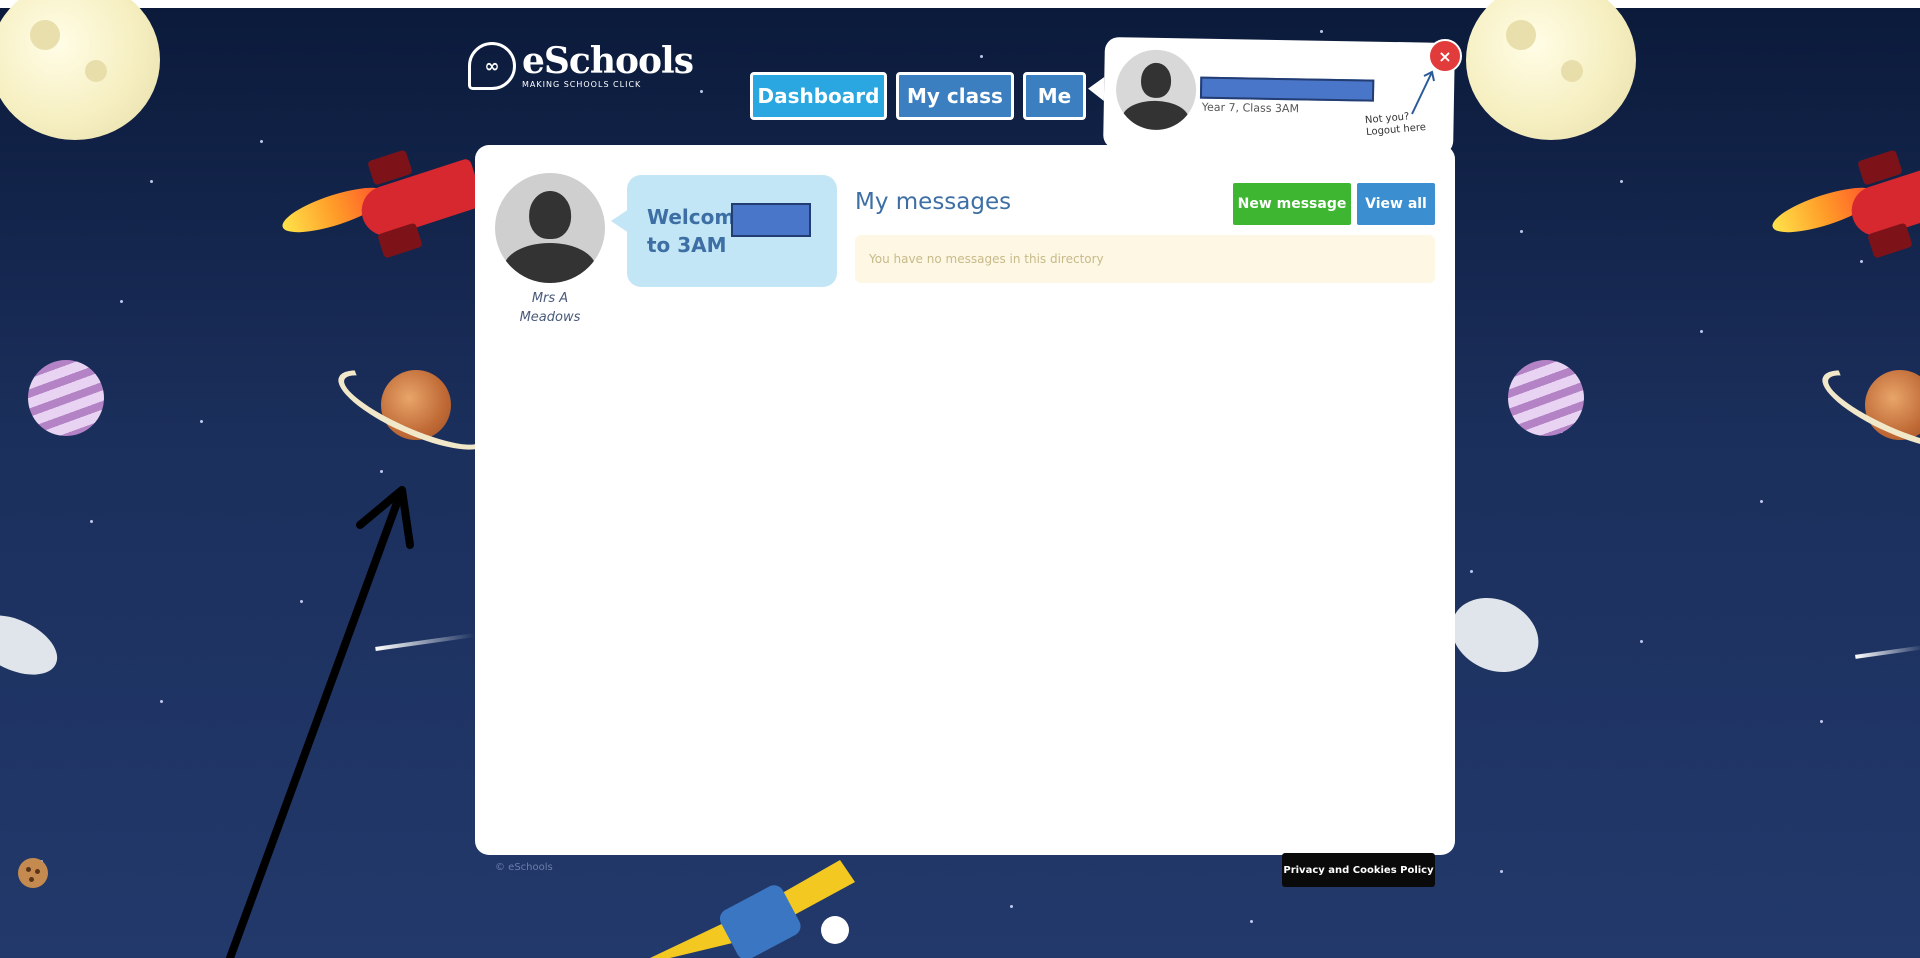 This screenshot has height=958, width=1920. I want to click on logo-icon: ∞, so click(492, 66).